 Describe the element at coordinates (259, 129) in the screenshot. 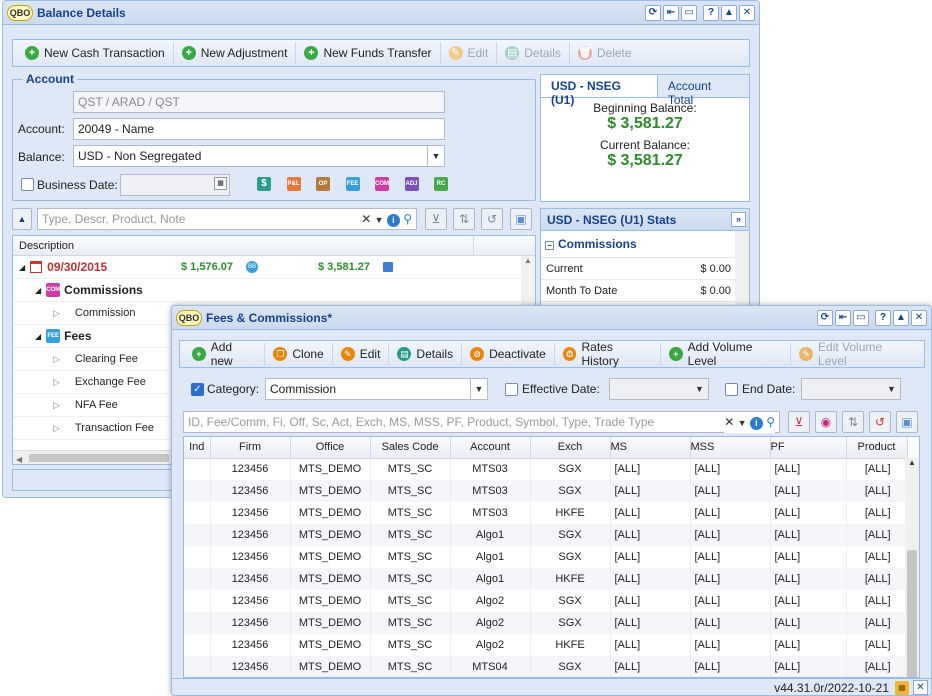

I see `account-input: 20049 - Name` at that location.